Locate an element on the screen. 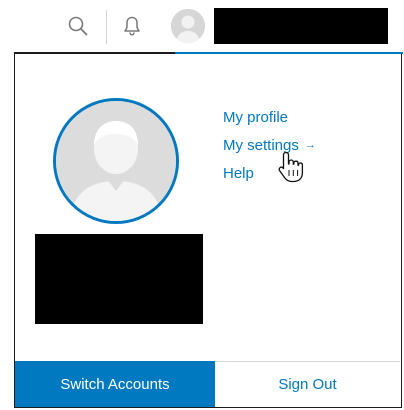 This screenshot has height=410, width=404. topbar-avatar is located at coordinates (188, 26).